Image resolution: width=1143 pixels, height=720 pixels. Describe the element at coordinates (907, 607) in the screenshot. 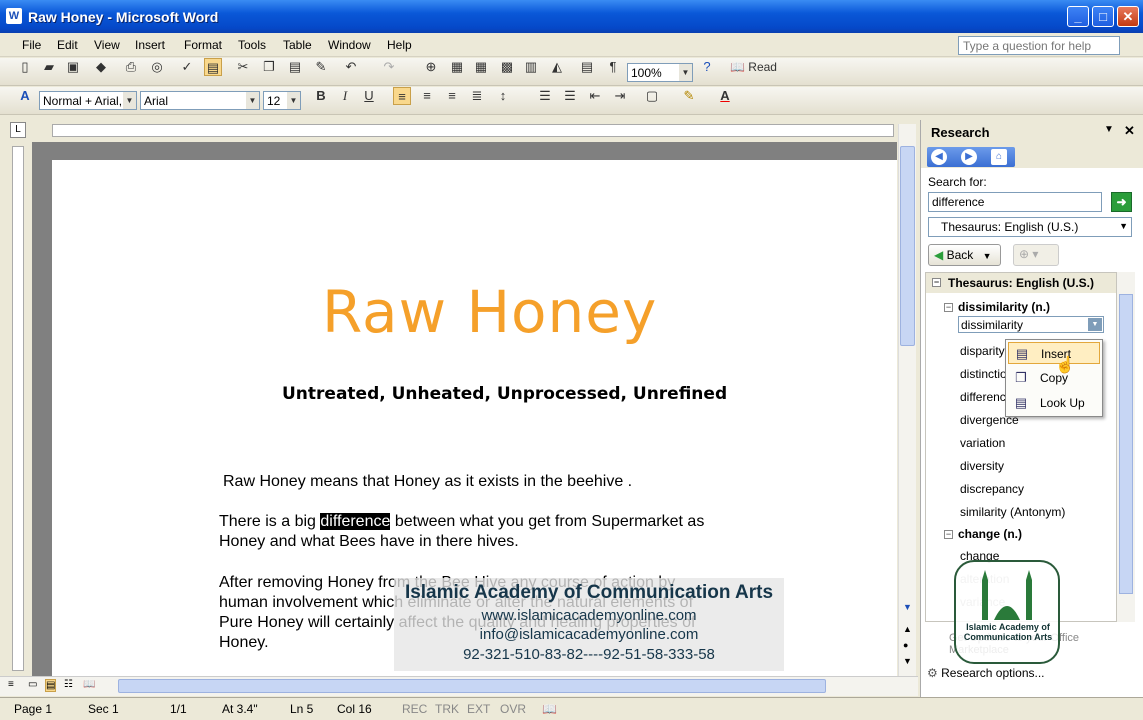

I see `scroll-down-icon: ▼` at that location.